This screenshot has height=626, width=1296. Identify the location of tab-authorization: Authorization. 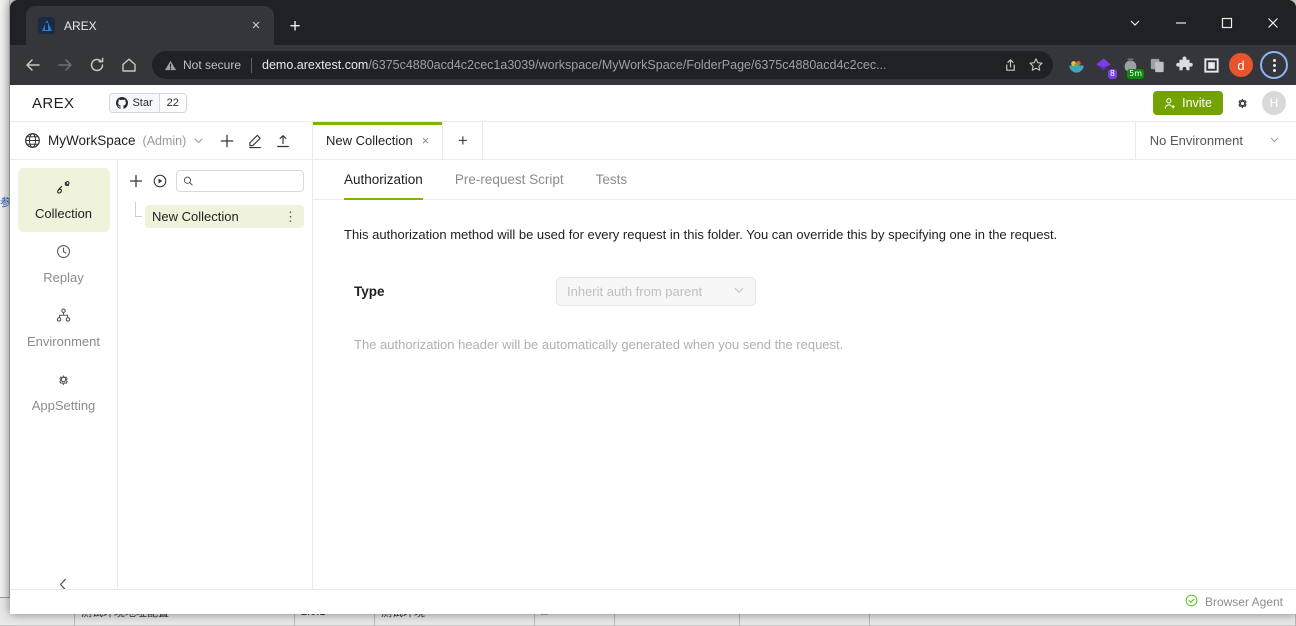
(383, 179).